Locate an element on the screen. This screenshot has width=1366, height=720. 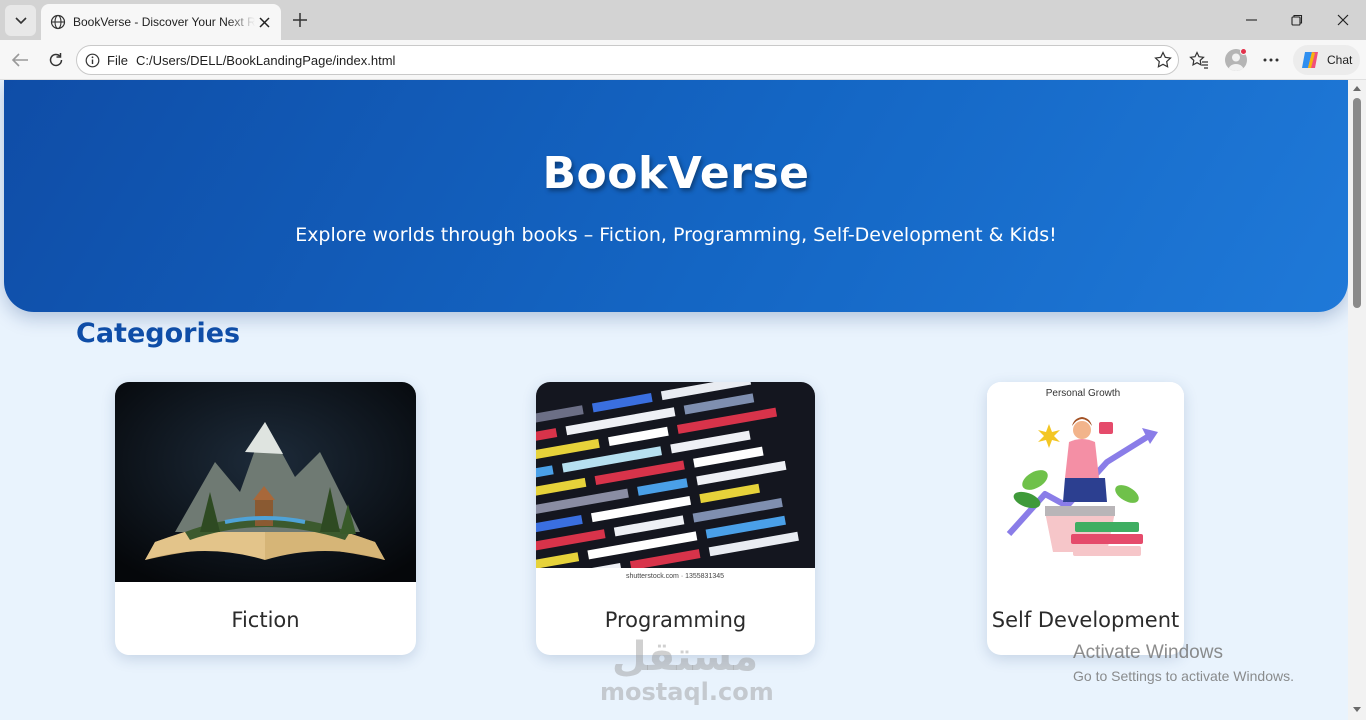
watermark-english-text: mostaql.com is located at coordinates (687, 692).